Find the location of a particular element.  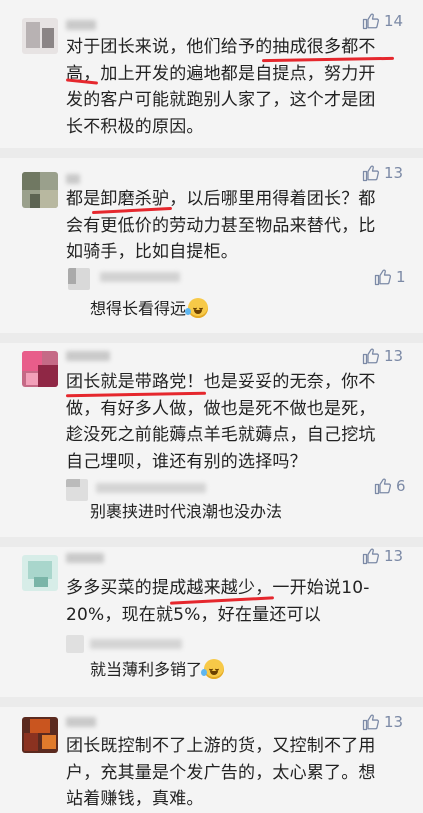

like-count: 14 is located at coordinates (394, 21).